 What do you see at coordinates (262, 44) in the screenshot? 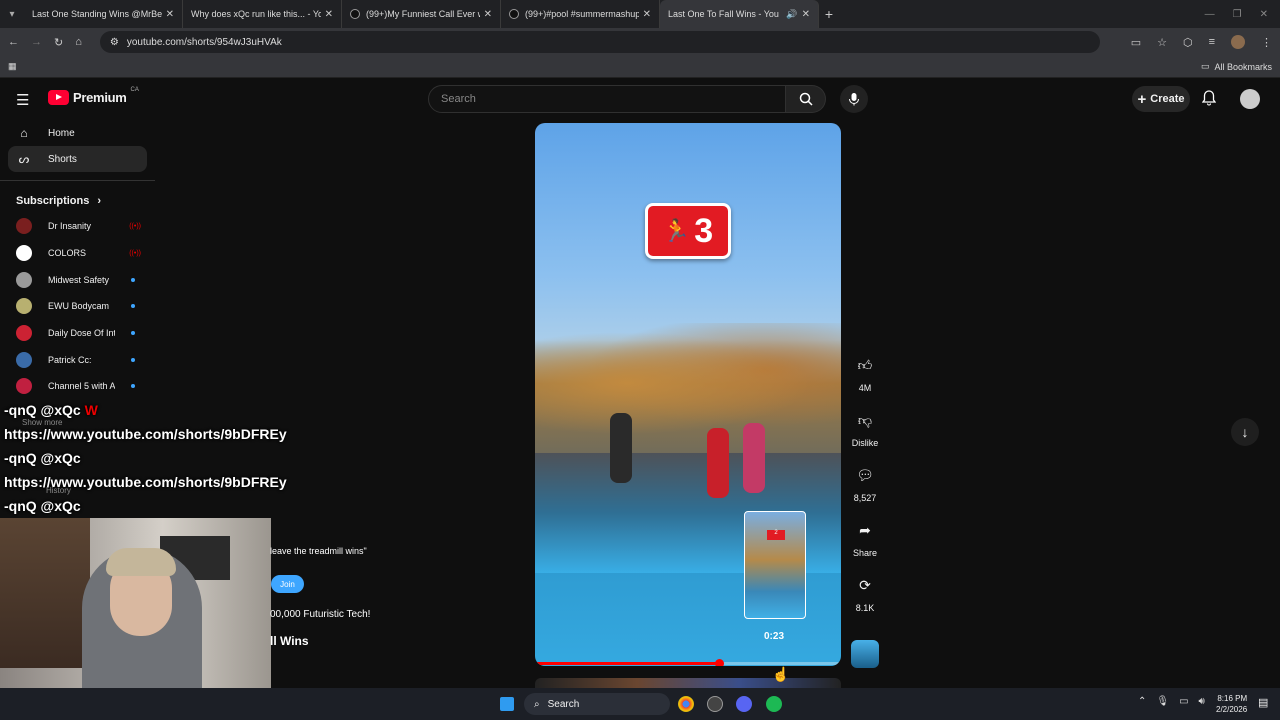
I see `browser-tab: Why does xQc run like this... - Yo ✕` at bounding box center [262, 44].